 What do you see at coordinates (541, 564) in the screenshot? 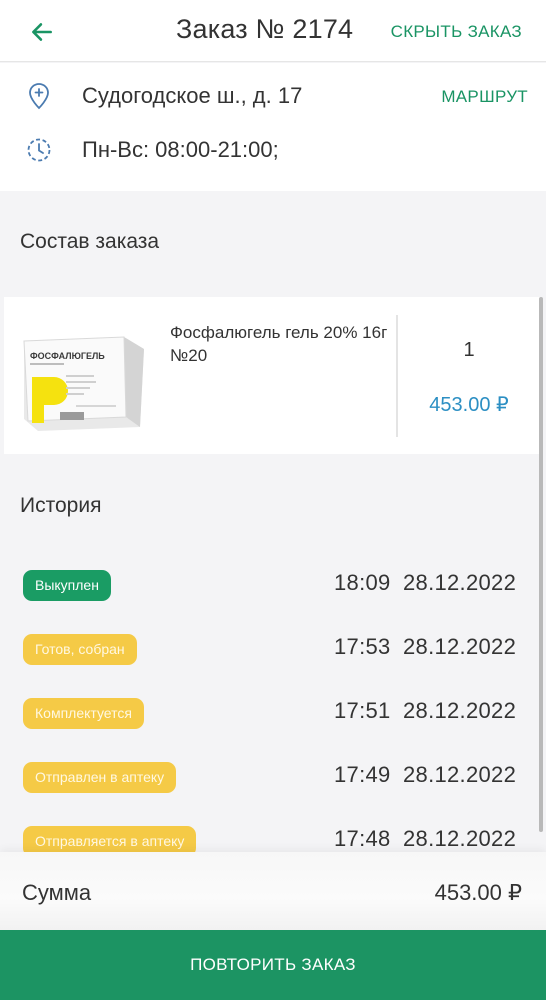
I see `scrollbar` at bounding box center [541, 564].